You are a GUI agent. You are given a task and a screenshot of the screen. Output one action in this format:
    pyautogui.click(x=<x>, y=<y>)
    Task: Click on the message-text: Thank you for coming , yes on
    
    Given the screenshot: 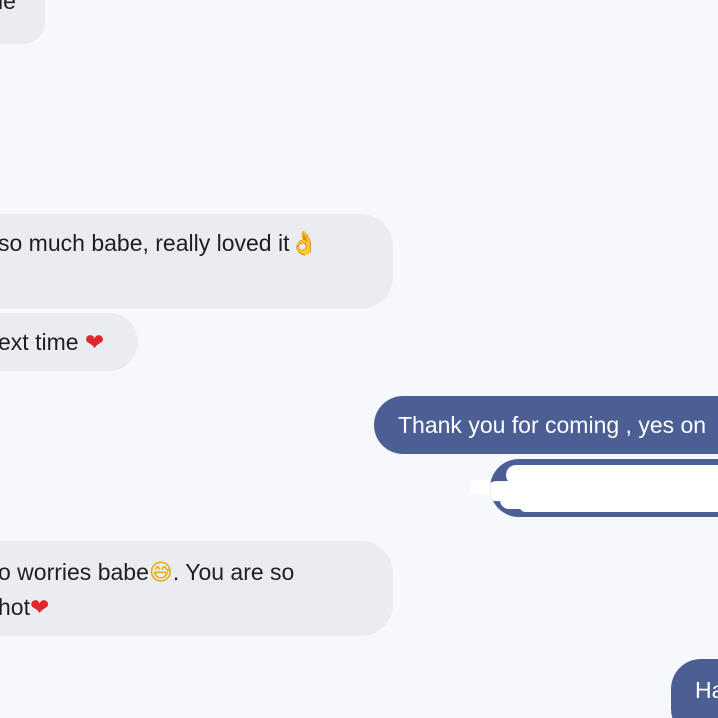 What is the action you would take?
    pyautogui.click(x=552, y=425)
    